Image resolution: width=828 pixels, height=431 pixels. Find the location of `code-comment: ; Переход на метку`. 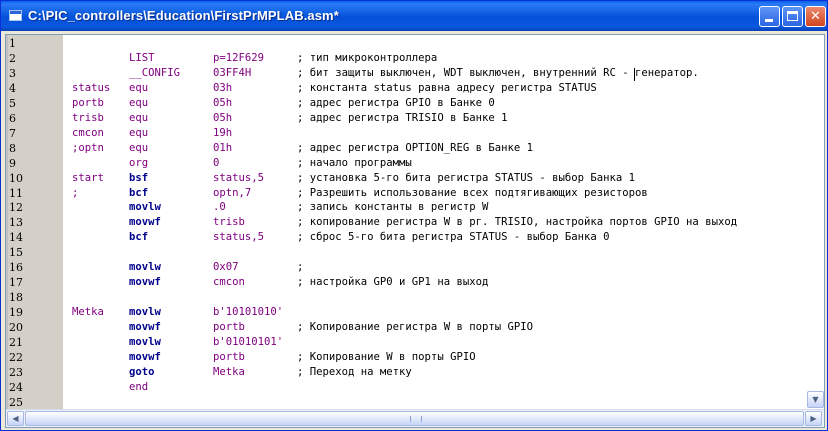

code-comment: ; Переход на метку is located at coordinates (354, 371).